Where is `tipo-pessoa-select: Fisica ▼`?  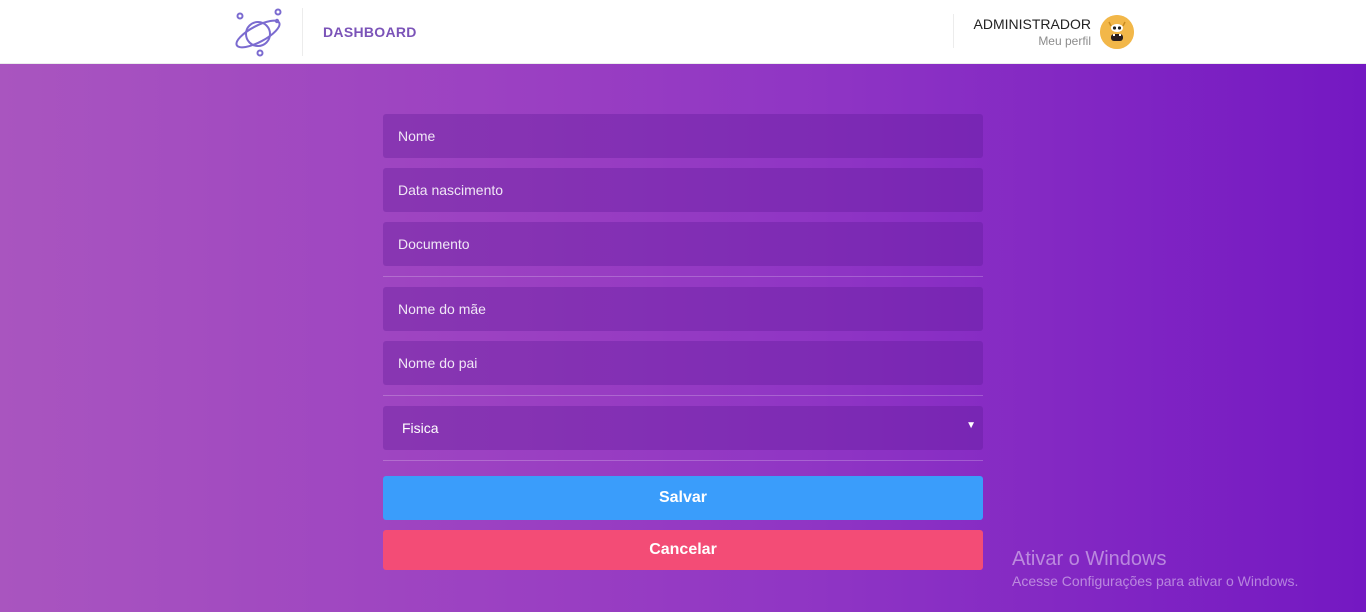 tipo-pessoa-select: Fisica ▼ is located at coordinates (683, 428).